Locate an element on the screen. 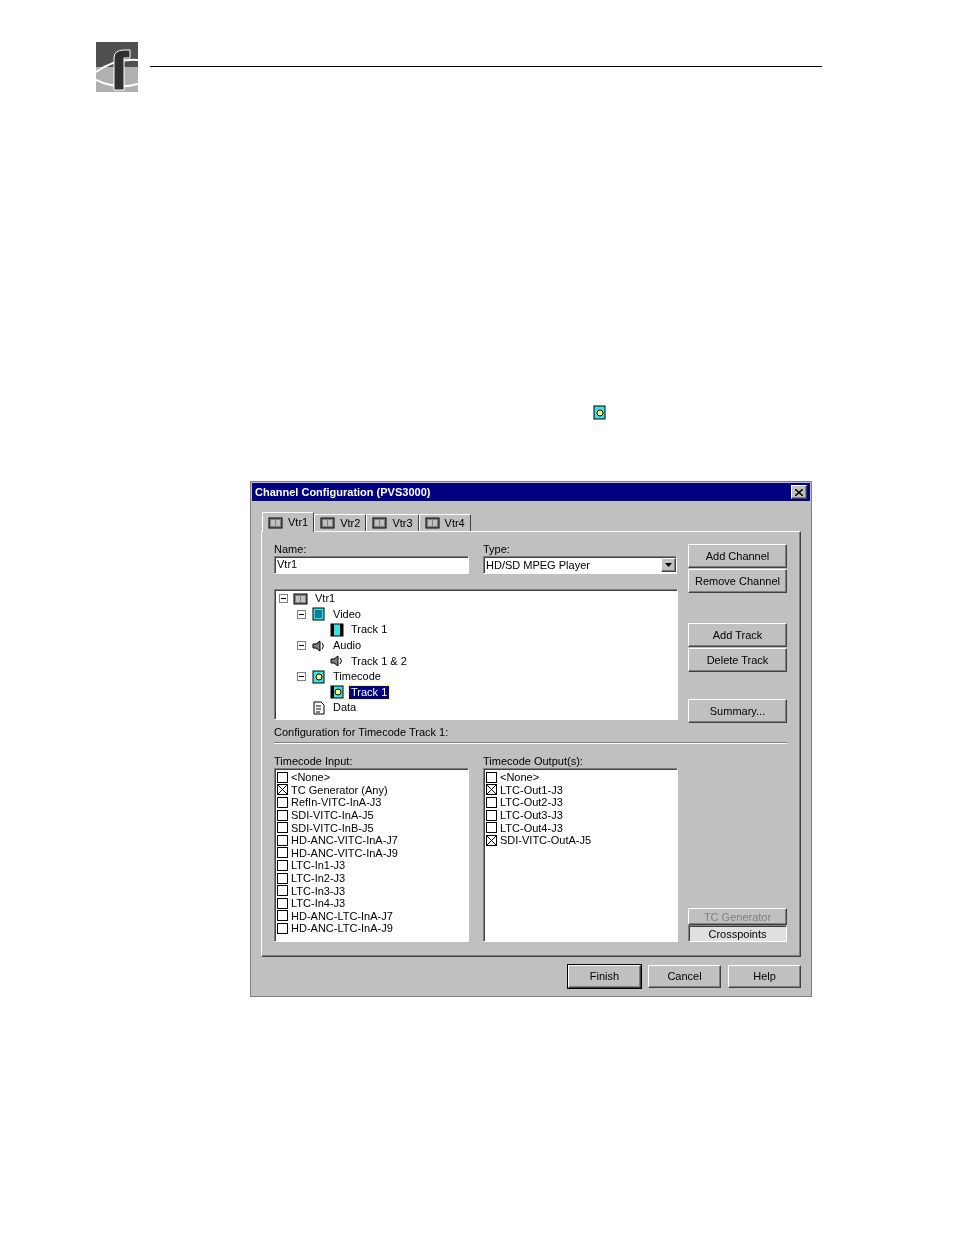  tree-item: Data is located at coordinates (345, 708).